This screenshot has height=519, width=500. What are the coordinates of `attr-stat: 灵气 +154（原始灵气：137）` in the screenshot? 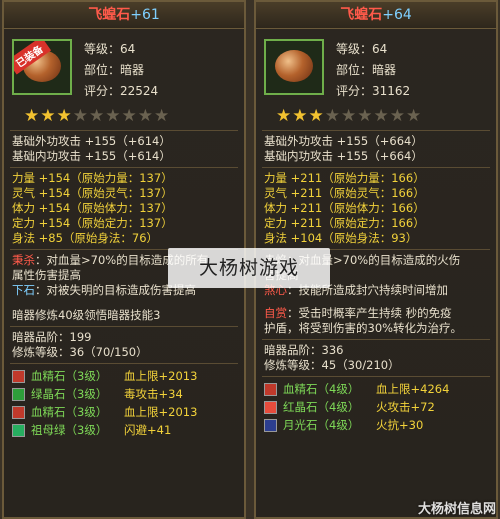 It's located at (92, 193).